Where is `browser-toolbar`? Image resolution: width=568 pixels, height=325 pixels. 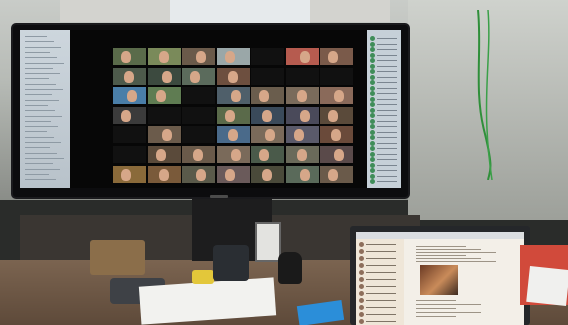 browser-toolbar is located at coordinates (440, 235).